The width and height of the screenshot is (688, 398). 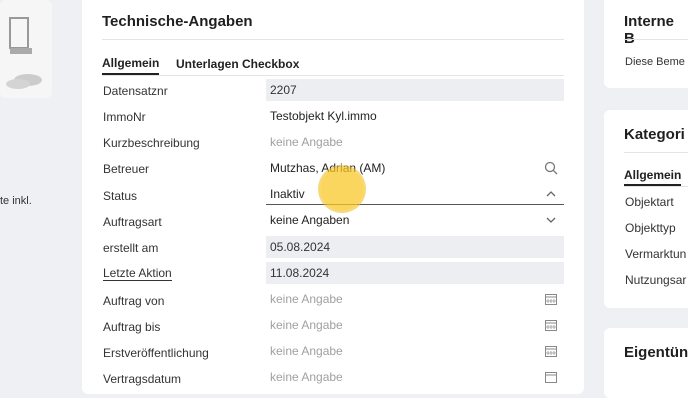 I want to click on search-icon, so click(x=551, y=168).